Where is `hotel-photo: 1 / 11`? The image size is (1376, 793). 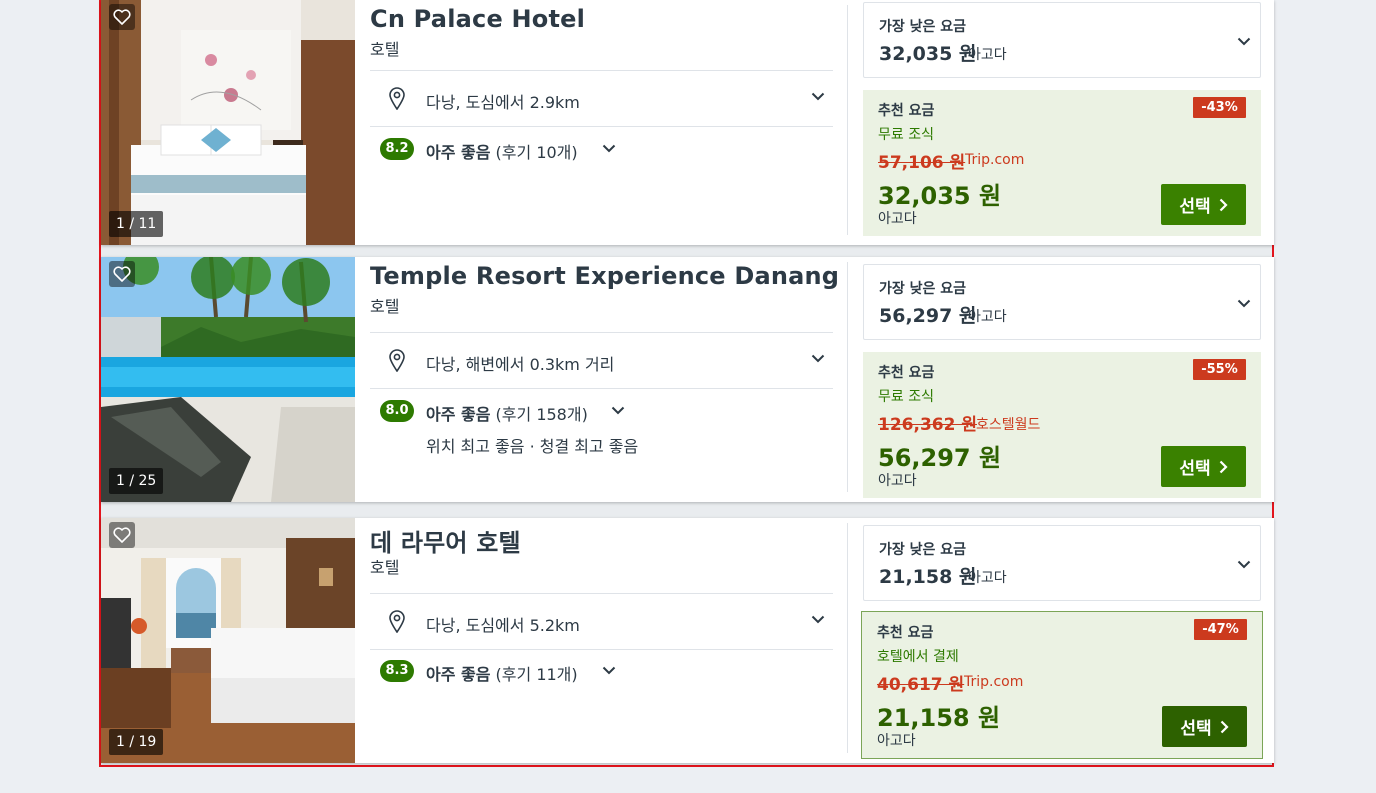
hotel-photo: 1 / 11 is located at coordinates (228, 122).